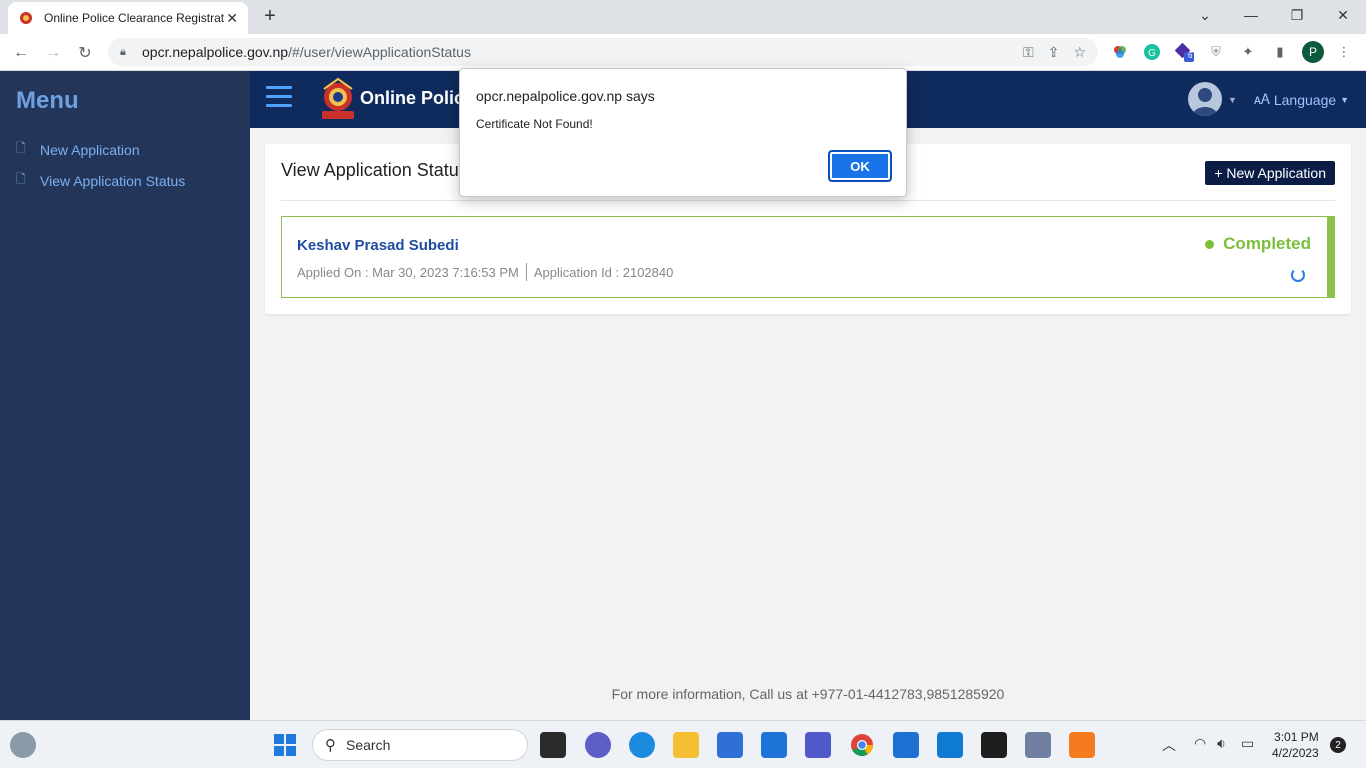  I want to click on search-label: Search, so click(368, 745).